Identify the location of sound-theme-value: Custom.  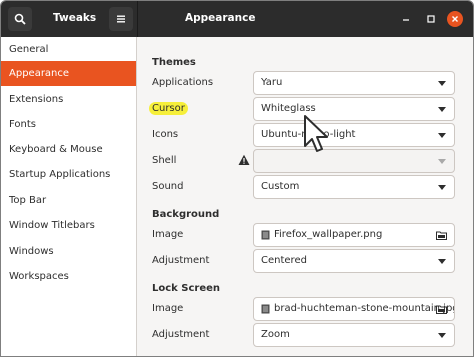
(280, 186).